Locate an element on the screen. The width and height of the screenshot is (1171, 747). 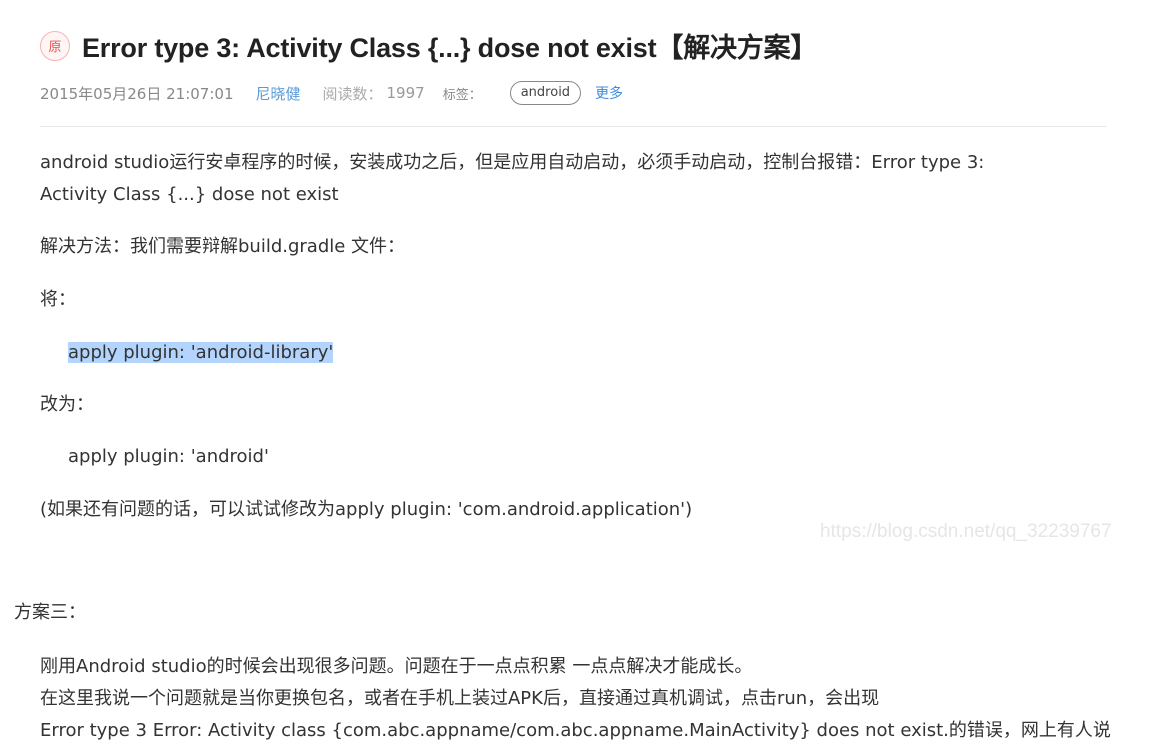
code-line-new: apply plugin: 'android' is located at coordinates (168, 456).